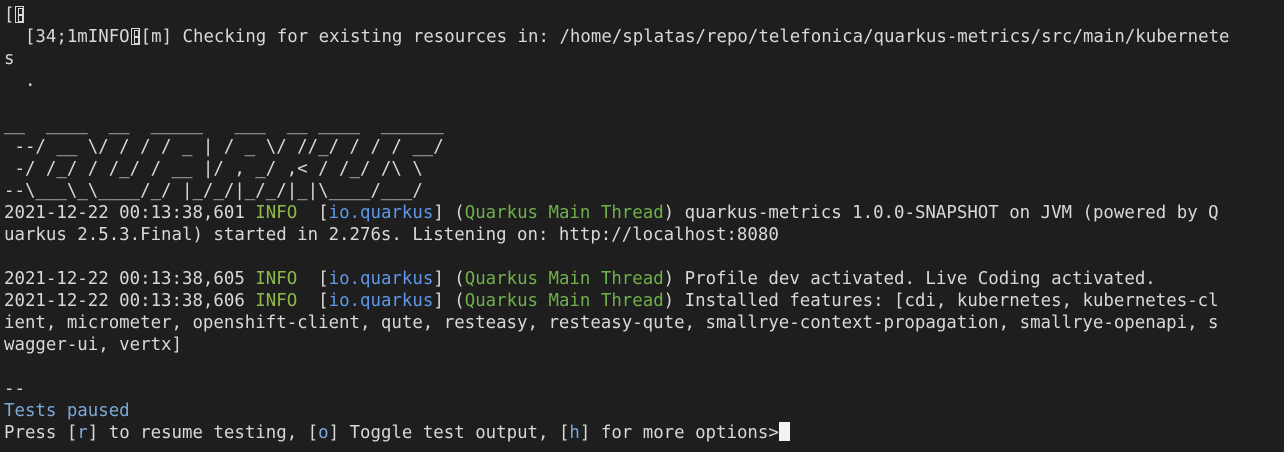 The image size is (1284, 452). Describe the element at coordinates (82, 433) in the screenshot. I see `key-r-hint: r` at that location.